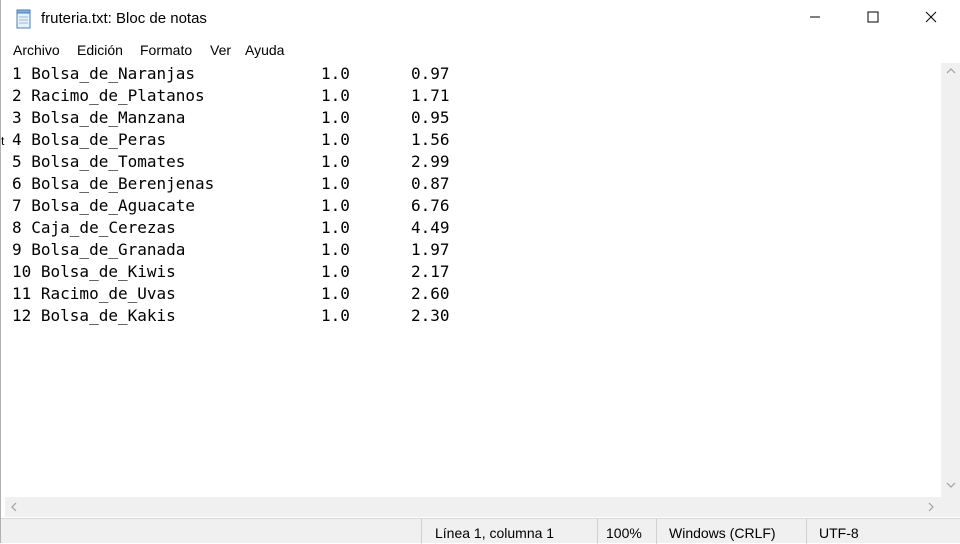 The image size is (960, 544). I want to click on item-name: 1 Bolsa_de_Naranjas, so click(104, 73).